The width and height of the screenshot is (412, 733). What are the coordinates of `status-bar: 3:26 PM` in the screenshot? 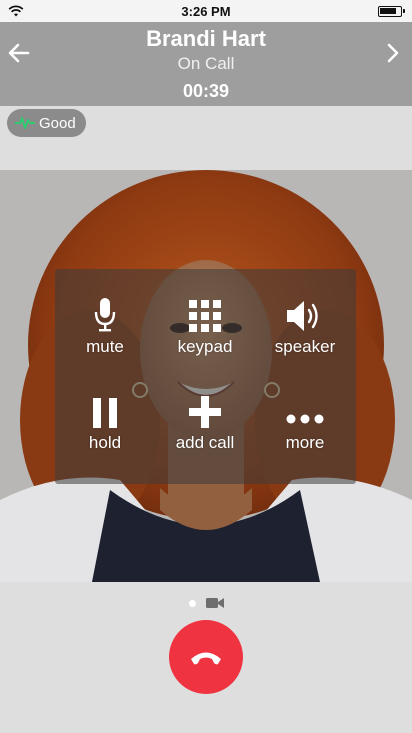 It's located at (206, 11).